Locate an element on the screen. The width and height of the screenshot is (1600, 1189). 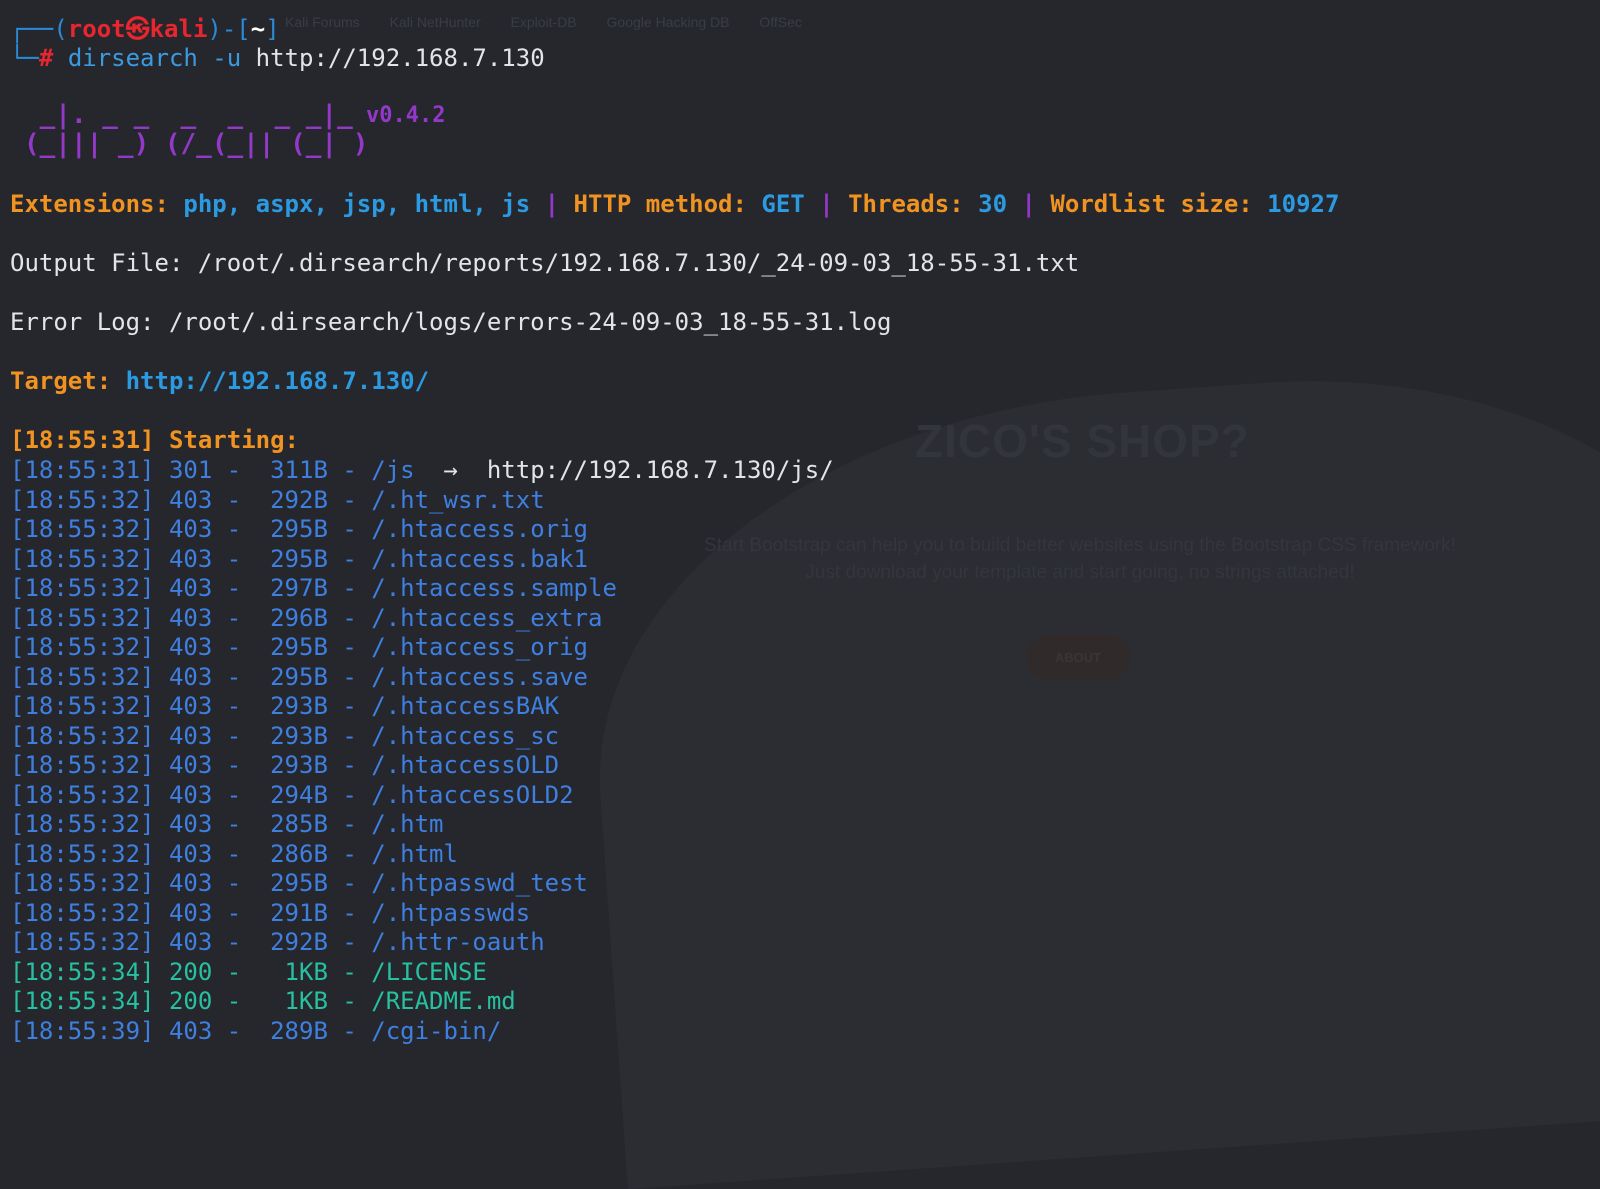
result-size: 286B - is located at coordinates (313, 853).